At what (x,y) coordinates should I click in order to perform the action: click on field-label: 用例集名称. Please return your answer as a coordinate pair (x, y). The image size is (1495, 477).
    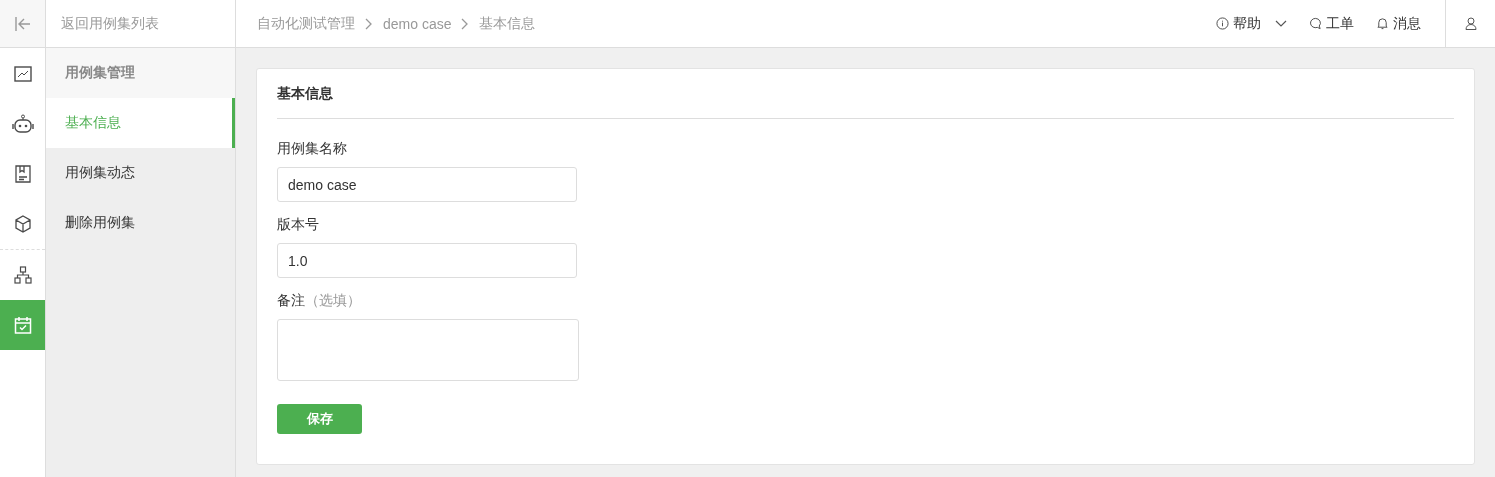
    Looking at the image, I should click on (312, 148).